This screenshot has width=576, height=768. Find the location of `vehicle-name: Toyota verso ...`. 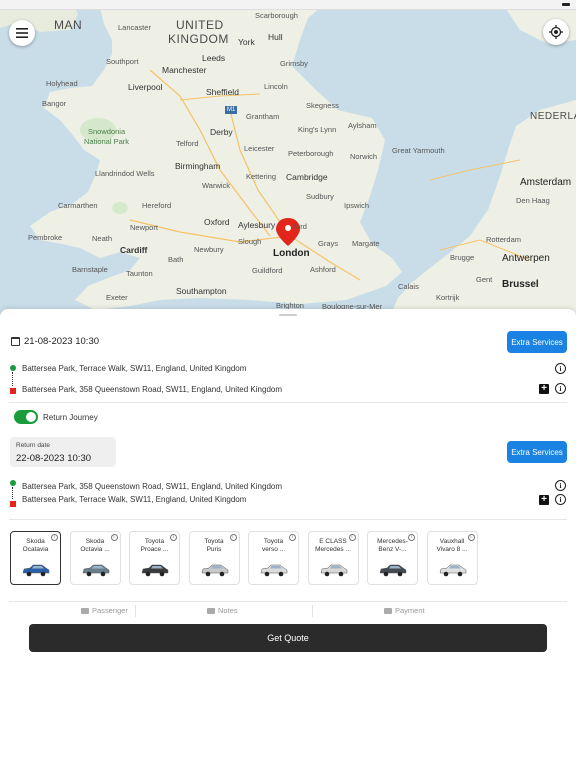

vehicle-name: Toyota verso ... is located at coordinates (273, 546).